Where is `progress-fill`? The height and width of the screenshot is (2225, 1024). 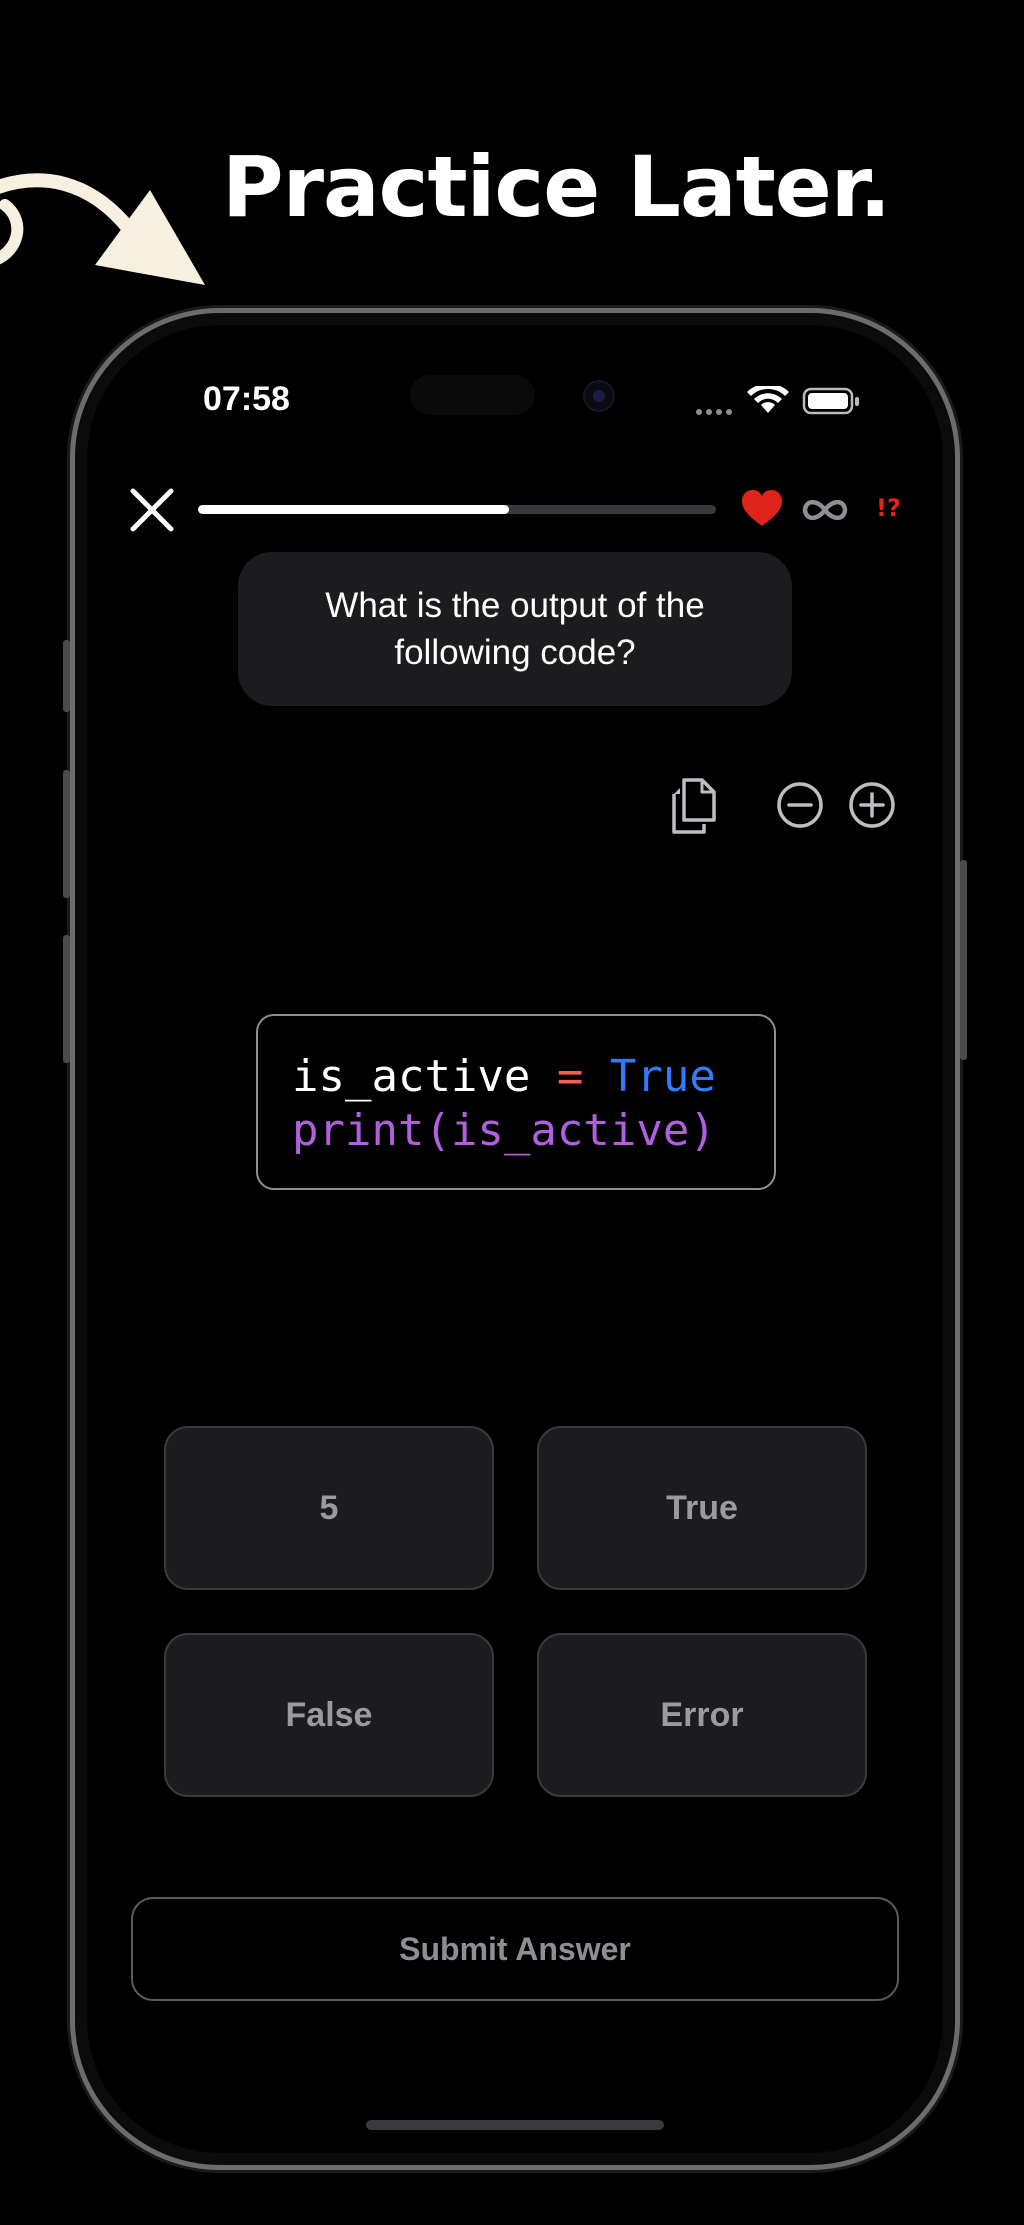
progress-fill is located at coordinates (353, 509).